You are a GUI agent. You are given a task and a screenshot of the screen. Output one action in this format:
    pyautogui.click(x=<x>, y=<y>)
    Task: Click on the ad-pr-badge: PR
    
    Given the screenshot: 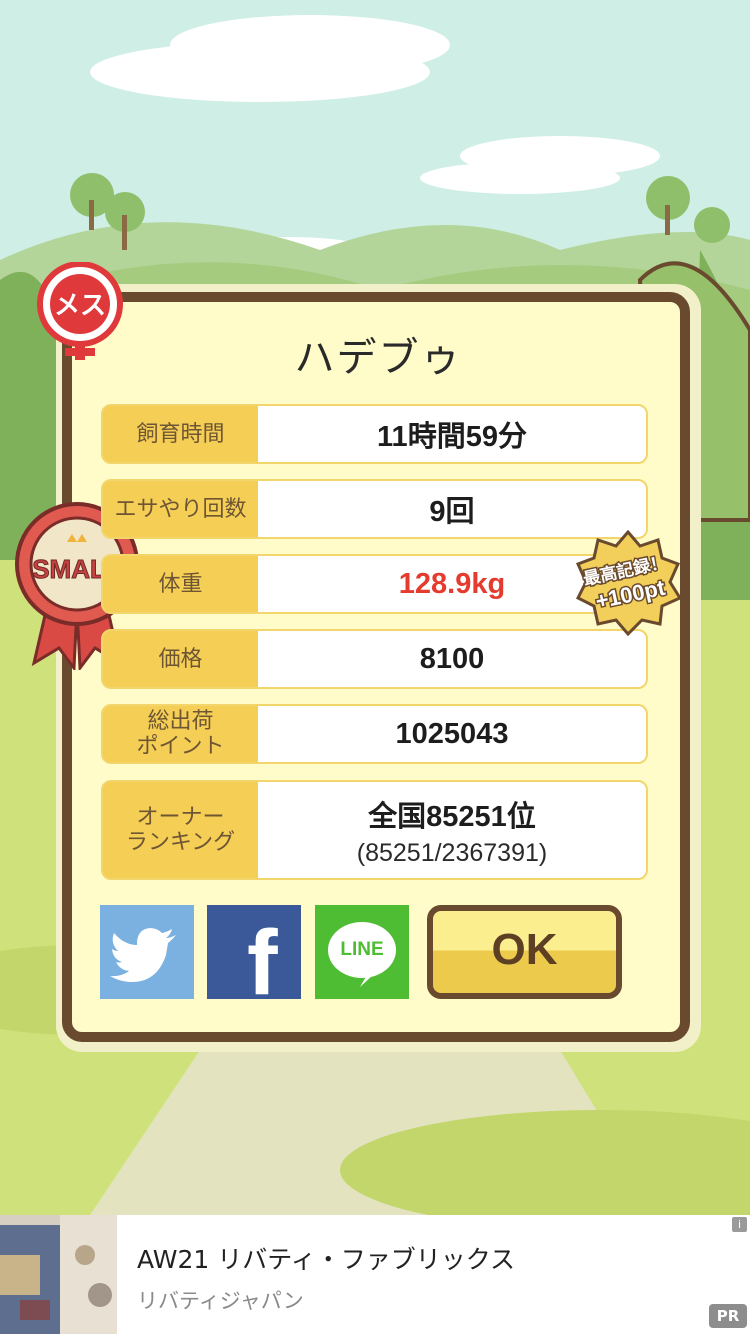 What is the action you would take?
    pyautogui.click(x=728, y=1316)
    